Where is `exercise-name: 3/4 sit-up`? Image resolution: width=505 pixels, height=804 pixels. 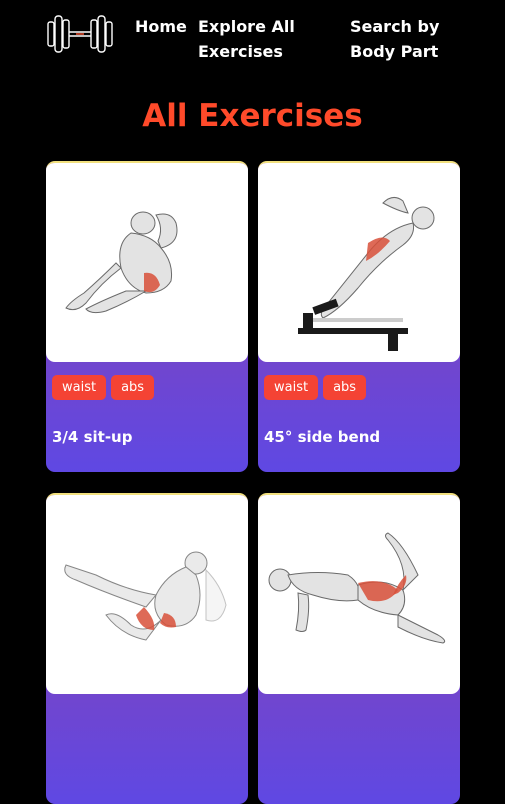
exercise-name: 3/4 sit-up is located at coordinates (92, 437).